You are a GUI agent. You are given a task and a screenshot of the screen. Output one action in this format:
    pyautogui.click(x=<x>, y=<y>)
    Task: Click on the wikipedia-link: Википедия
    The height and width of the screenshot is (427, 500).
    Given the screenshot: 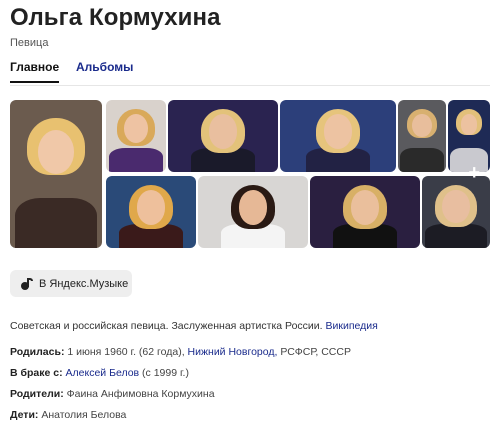 What is the action you would take?
    pyautogui.click(x=352, y=326)
    